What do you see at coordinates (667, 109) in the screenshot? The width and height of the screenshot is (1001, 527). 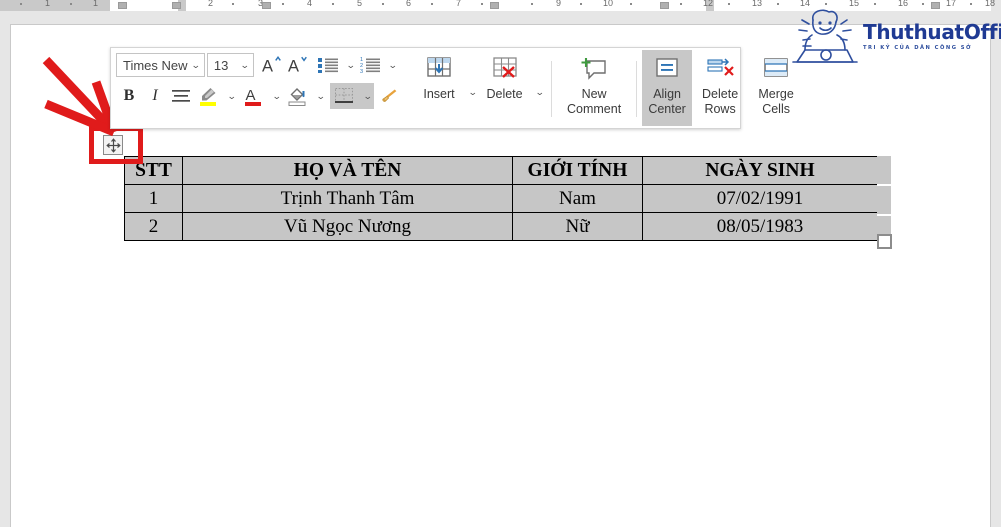 I see `align-center-label-2: Center` at bounding box center [667, 109].